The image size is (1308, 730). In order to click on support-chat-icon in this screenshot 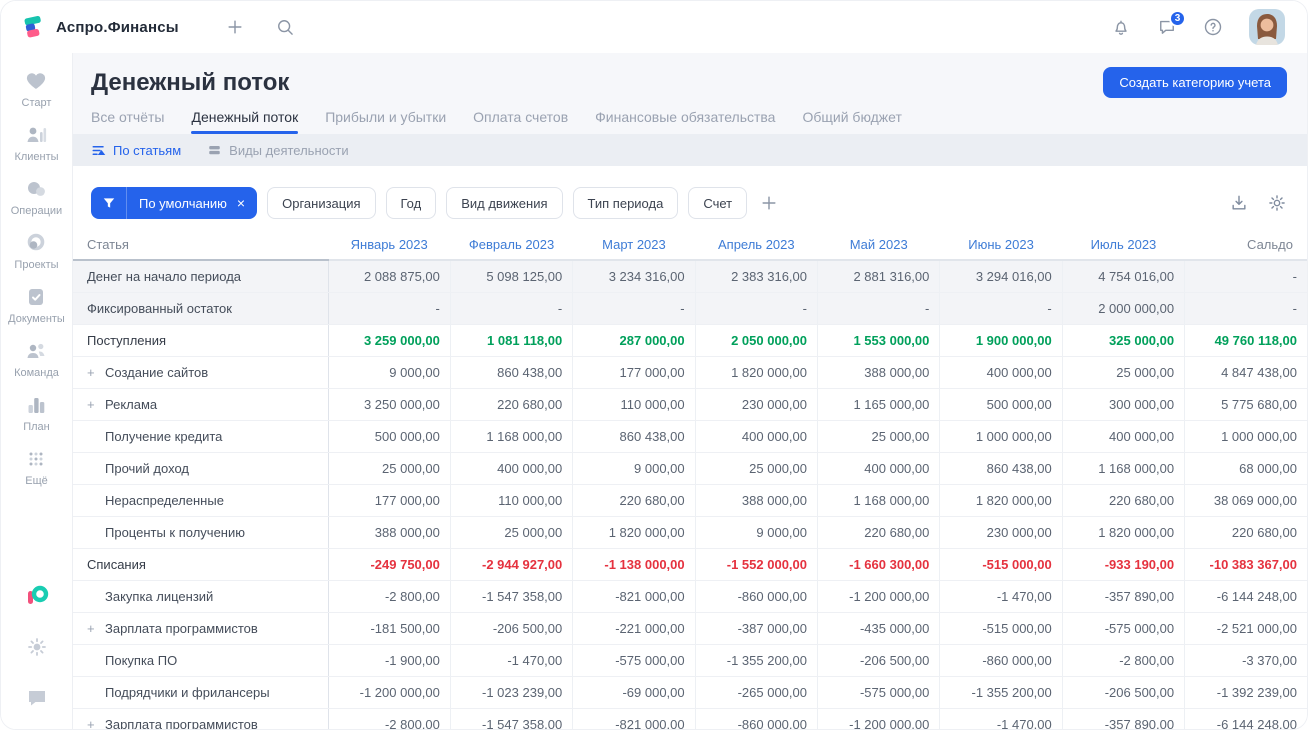, I will do `click(37, 700)`.